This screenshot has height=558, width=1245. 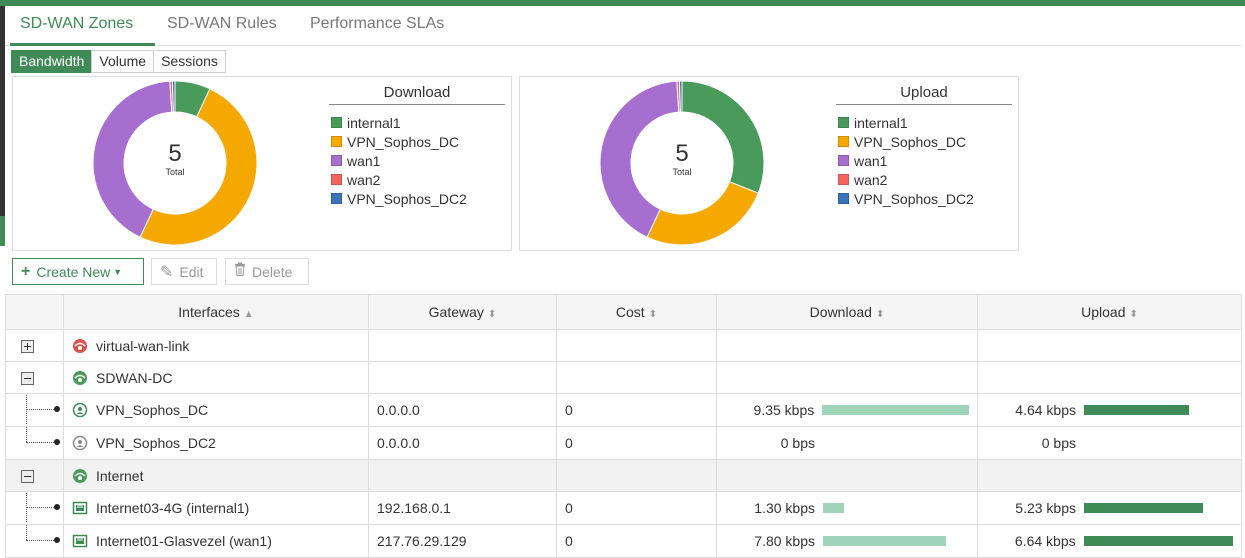 I want to click on delete-button: Delete, so click(x=267, y=271).